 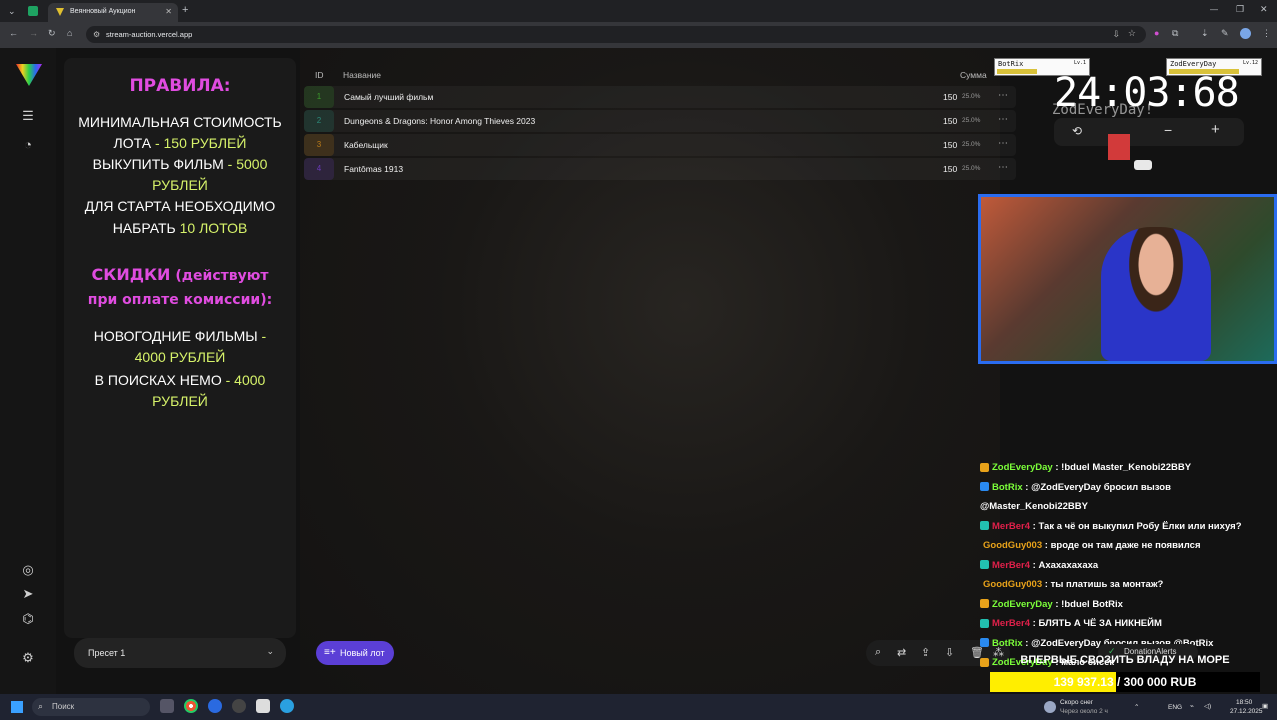 What do you see at coordinates (388, 97) in the screenshot?
I see `lot-name: Самый лучший фильм` at bounding box center [388, 97].